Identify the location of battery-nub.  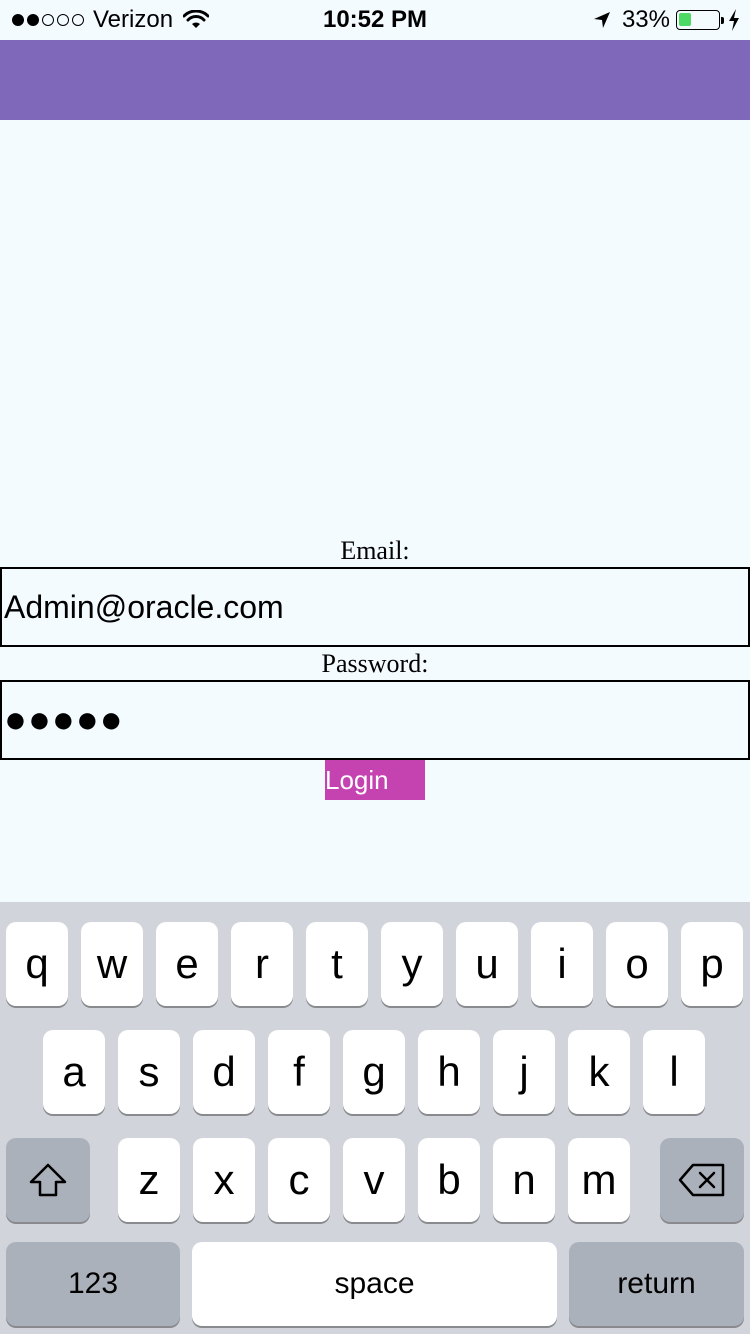
(722, 20).